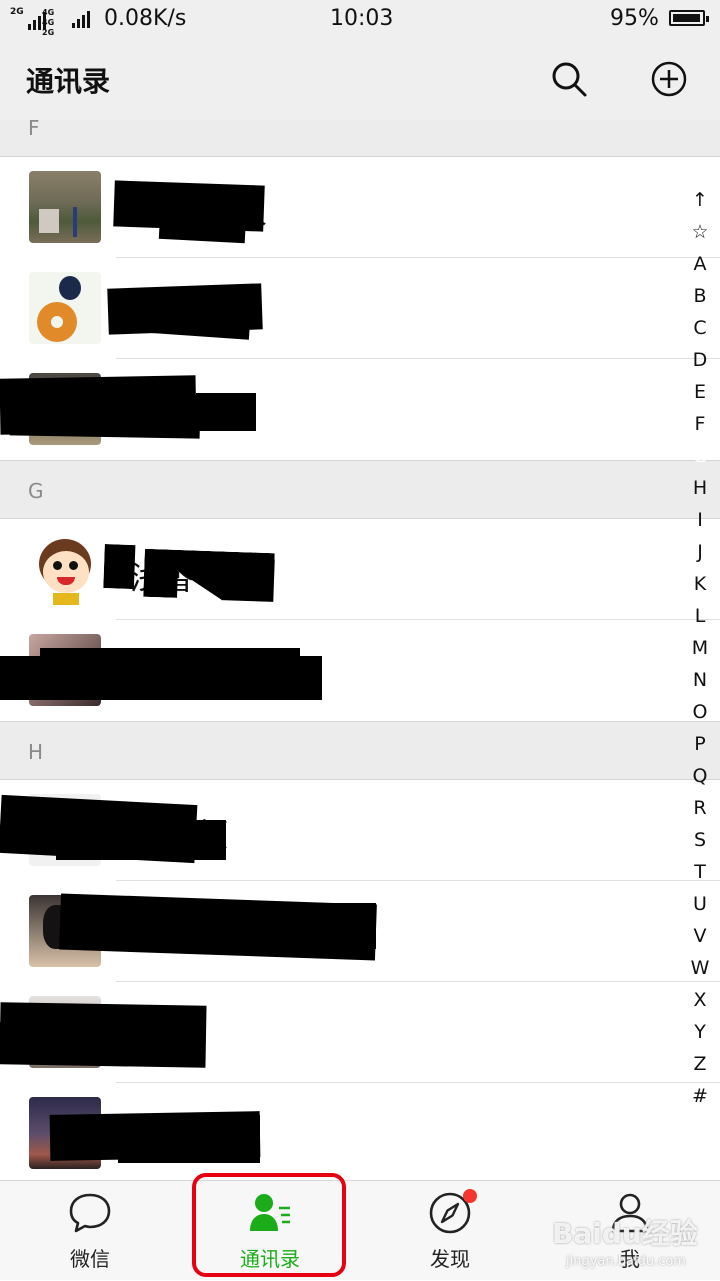 This screenshot has width=720, height=1281. I want to click on plus-circle-icon, so click(669, 79).